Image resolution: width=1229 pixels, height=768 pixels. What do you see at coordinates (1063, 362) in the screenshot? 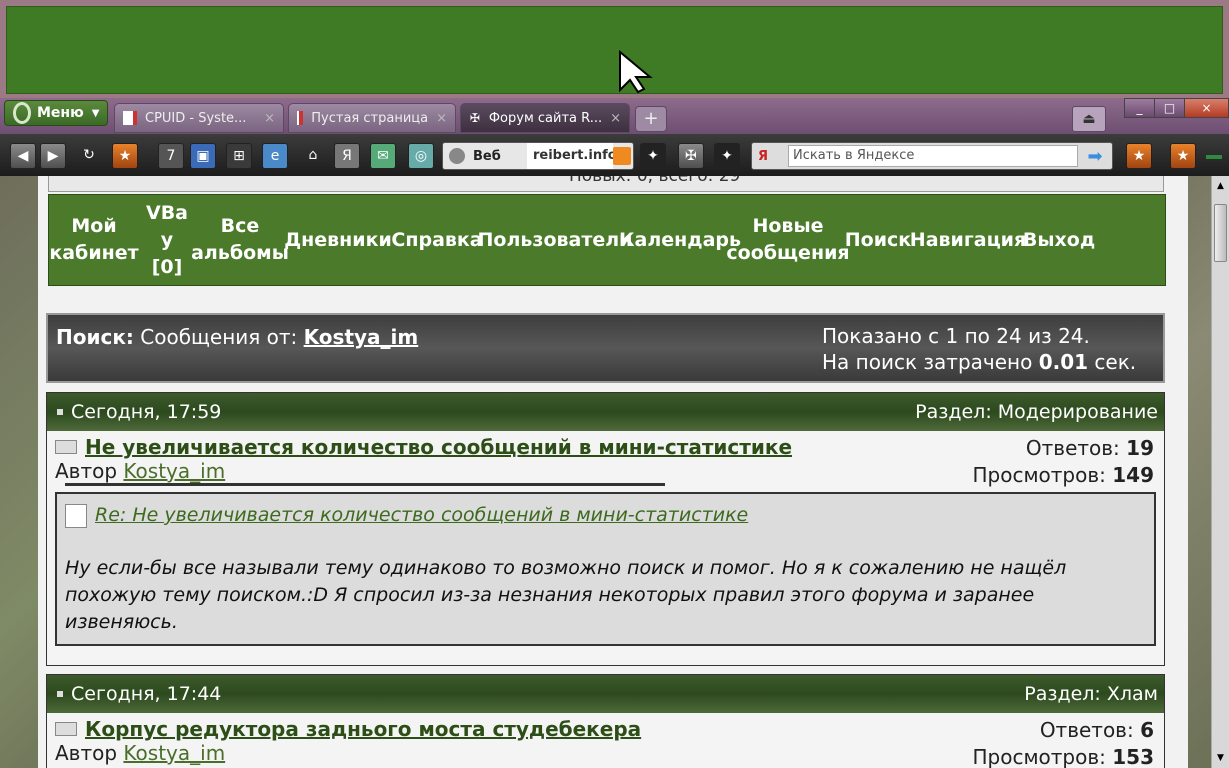
I see `time-value: 0.01` at bounding box center [1063, 362].